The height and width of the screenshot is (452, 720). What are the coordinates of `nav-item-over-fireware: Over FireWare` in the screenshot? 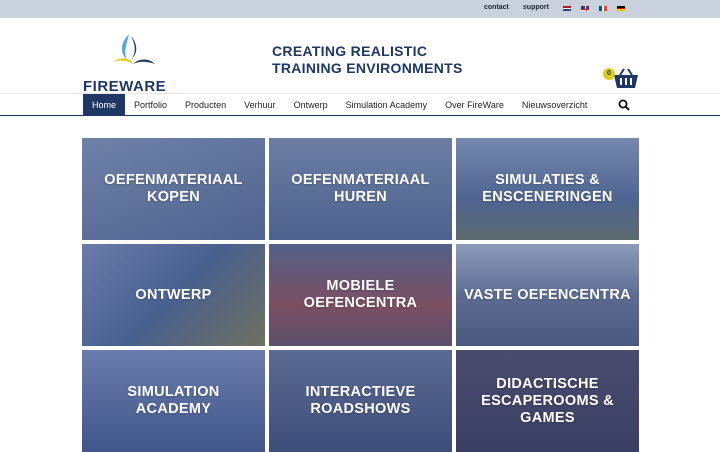 It's located at (474, 105).